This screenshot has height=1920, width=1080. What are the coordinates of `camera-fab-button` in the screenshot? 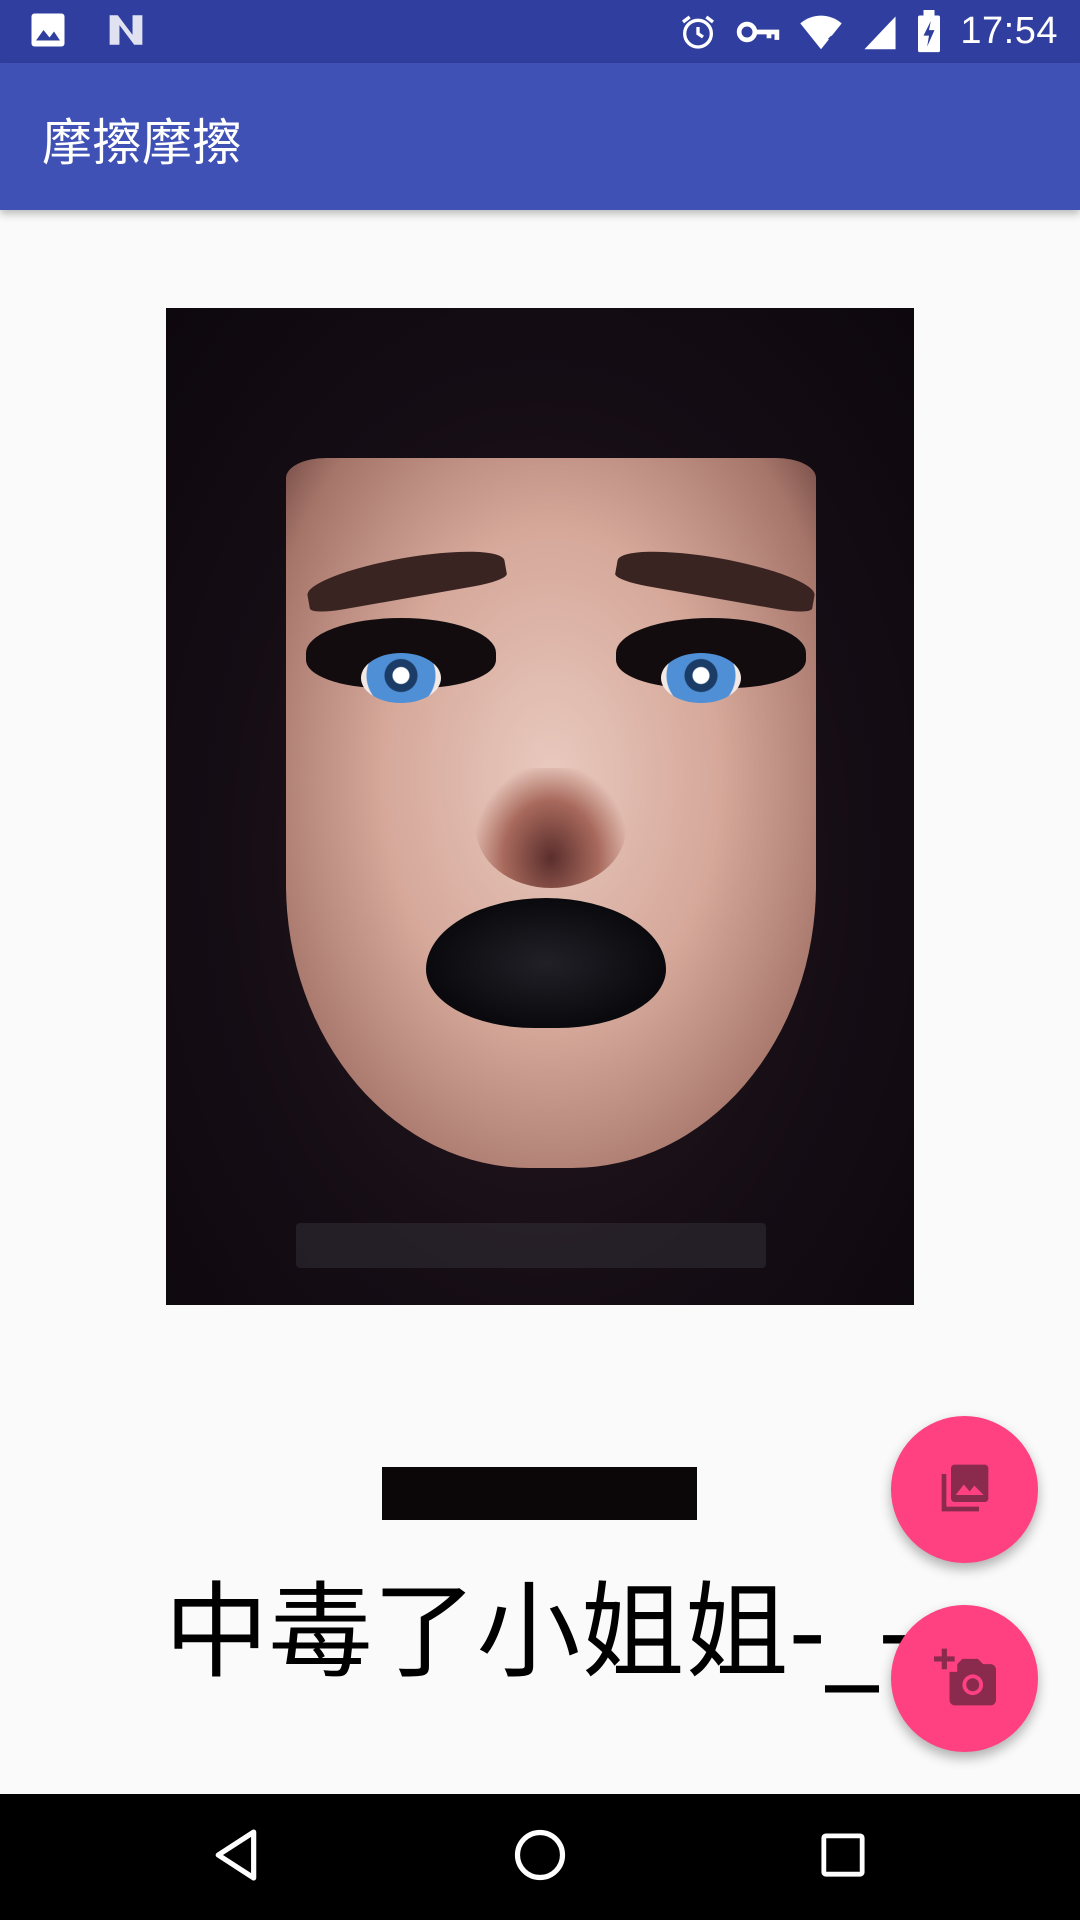 It's located at (964, 1678).